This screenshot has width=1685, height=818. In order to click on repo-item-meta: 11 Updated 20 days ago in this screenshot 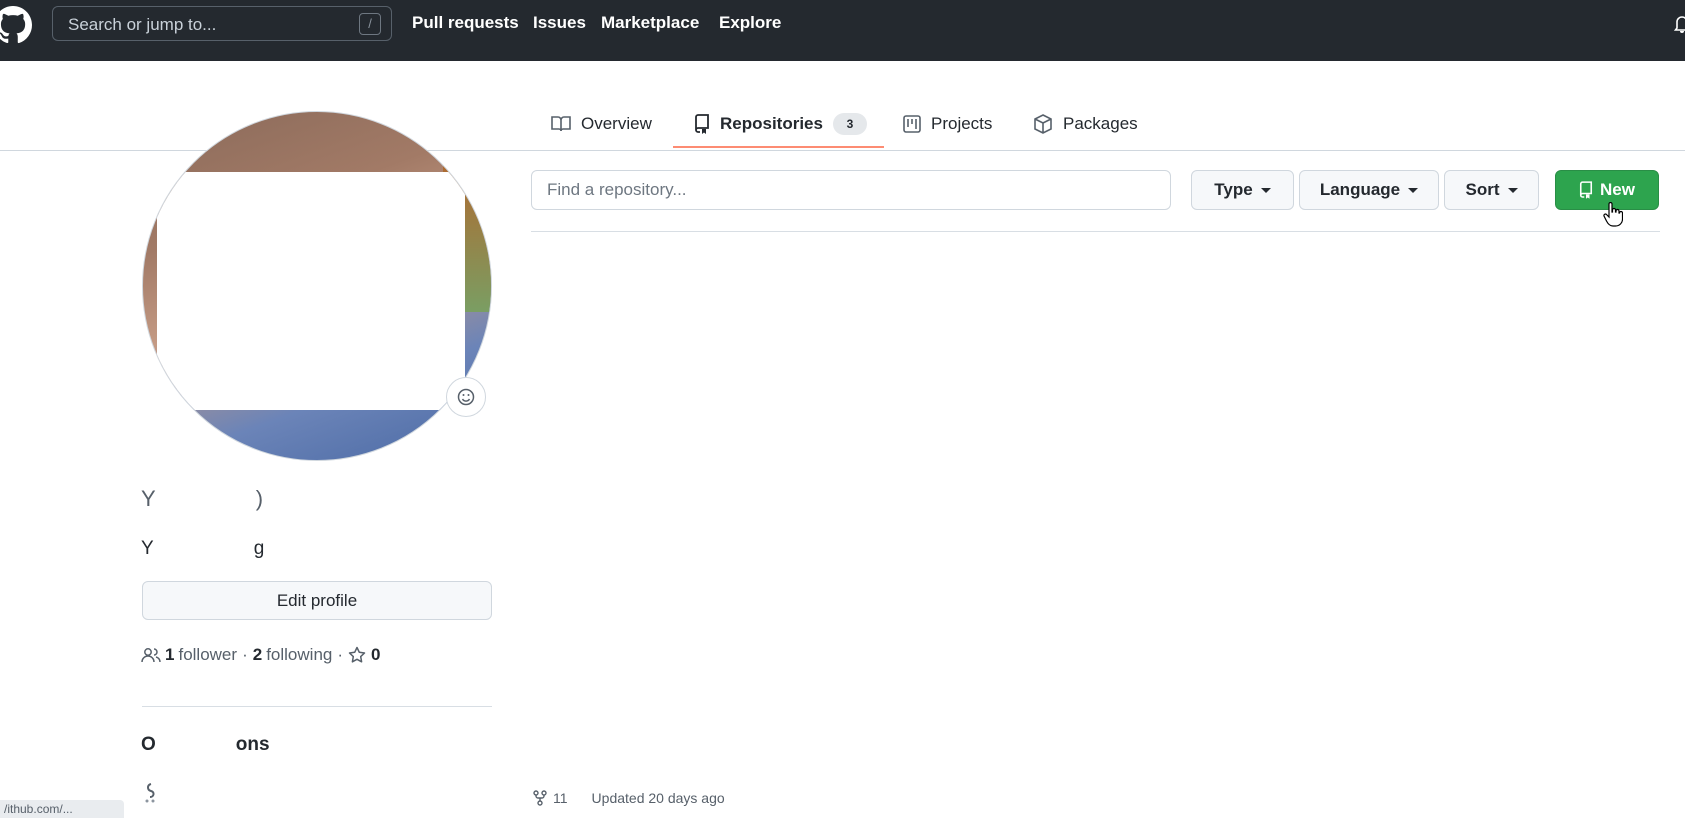, I will do `click(629, 798)`.